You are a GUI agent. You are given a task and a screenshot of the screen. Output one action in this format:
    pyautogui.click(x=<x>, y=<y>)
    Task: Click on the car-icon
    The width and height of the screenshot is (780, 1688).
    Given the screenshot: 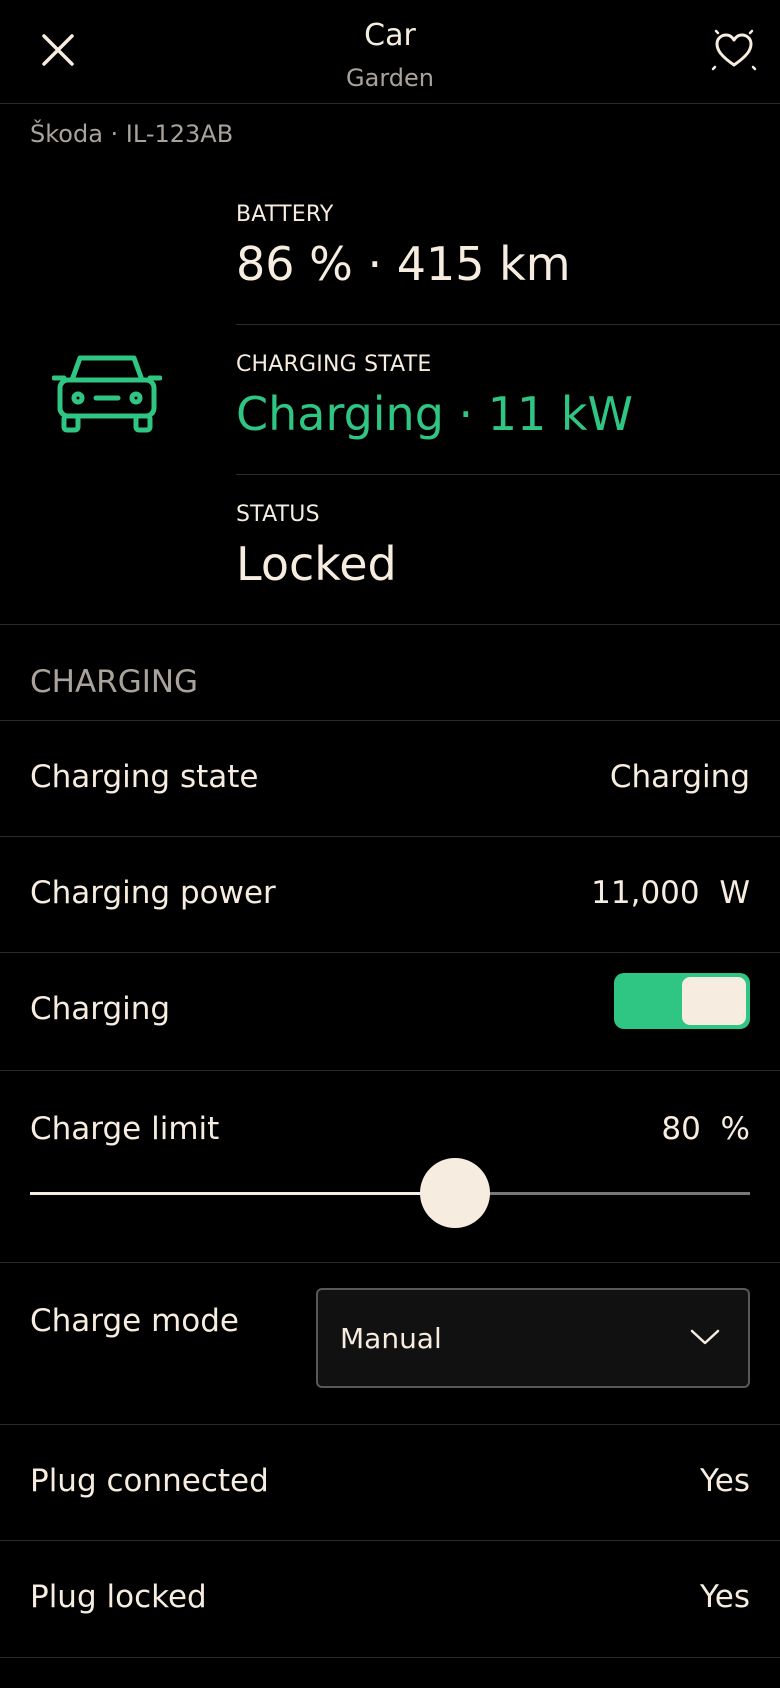 What is the action you would take?
    pyautogui.click(x=107, y=394)
    